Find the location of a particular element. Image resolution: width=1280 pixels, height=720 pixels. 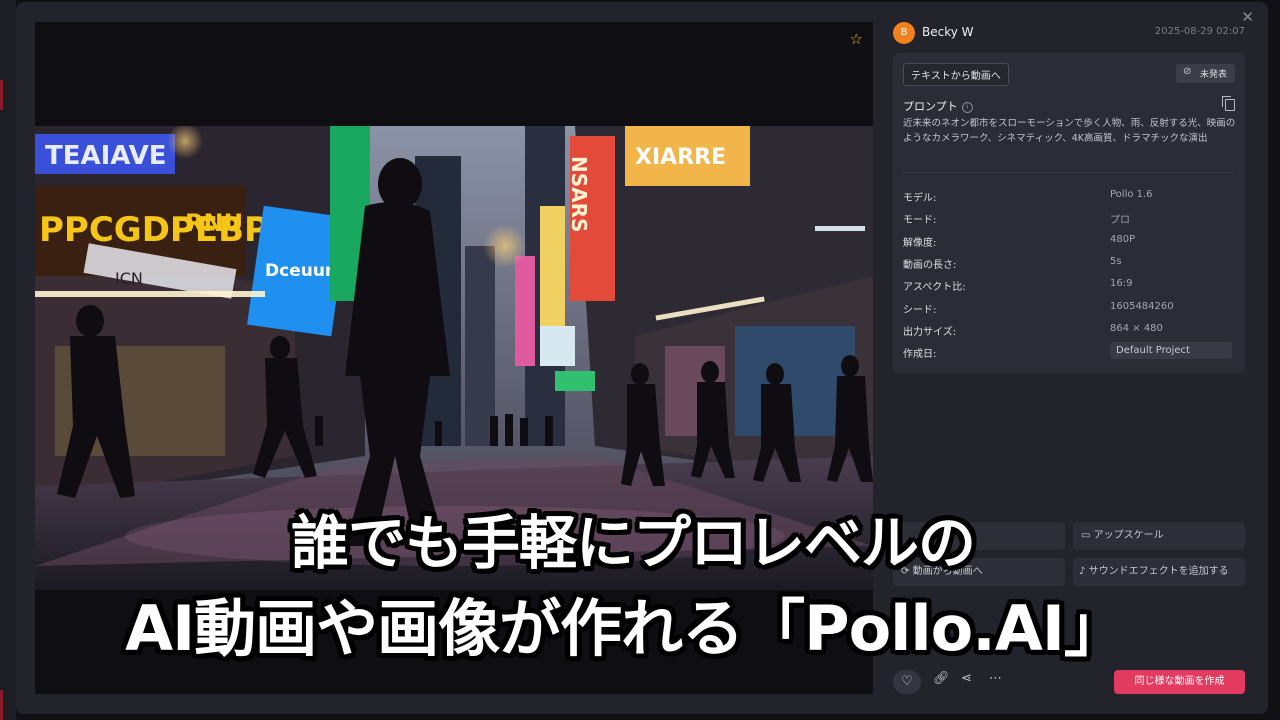

copy-icon is located at coordinates (1228, 103).